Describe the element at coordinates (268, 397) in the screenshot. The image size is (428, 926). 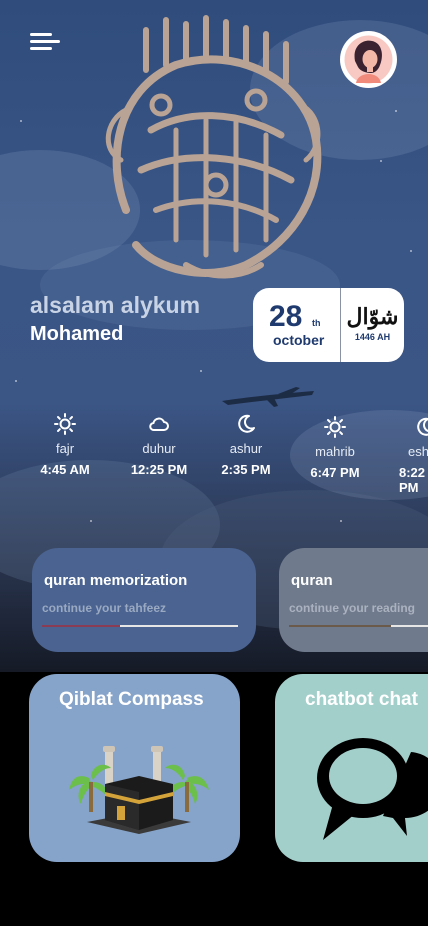
I see `airplane-icon` at that location.